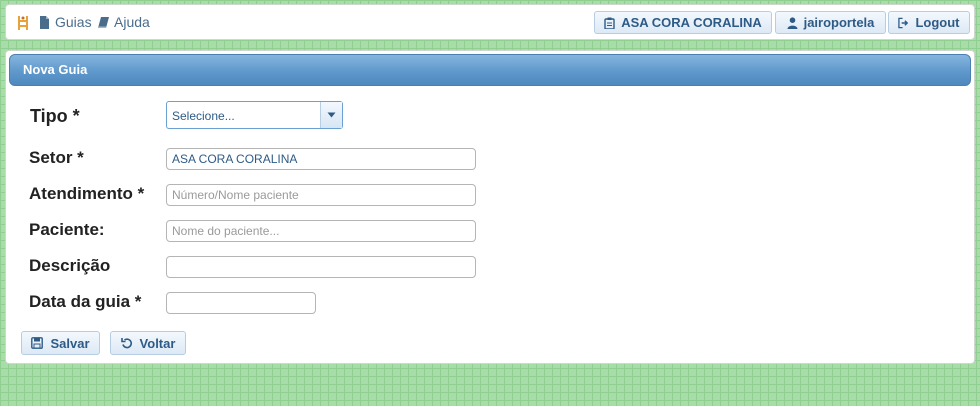  What do you see at coordinates (321, 159) in the screenshot?
I see `setor-input` at bounding box center [321, 159].